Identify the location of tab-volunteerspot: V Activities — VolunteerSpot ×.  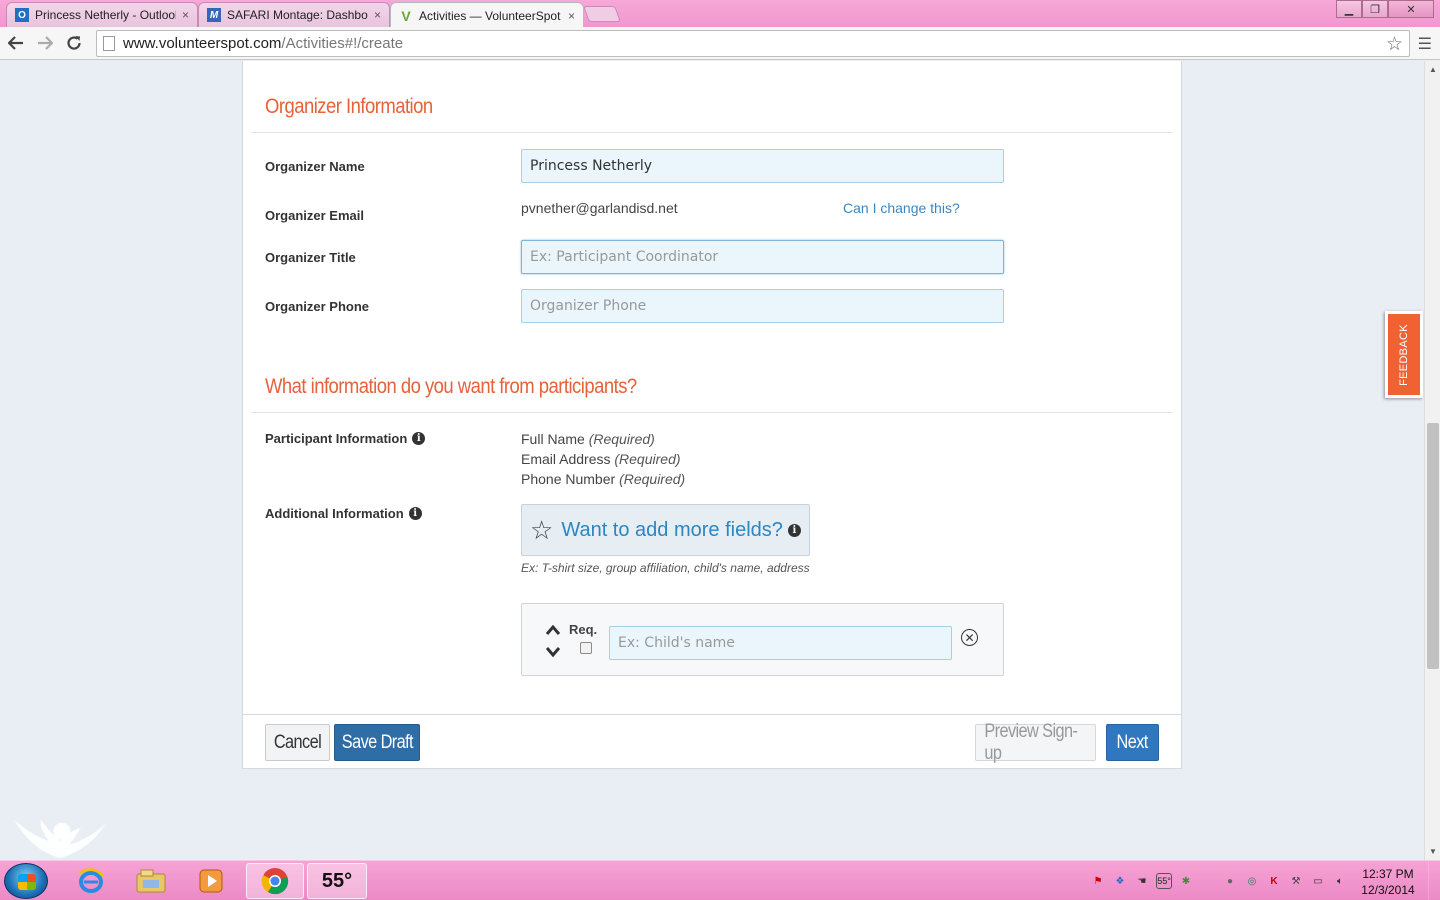
(487, 15).